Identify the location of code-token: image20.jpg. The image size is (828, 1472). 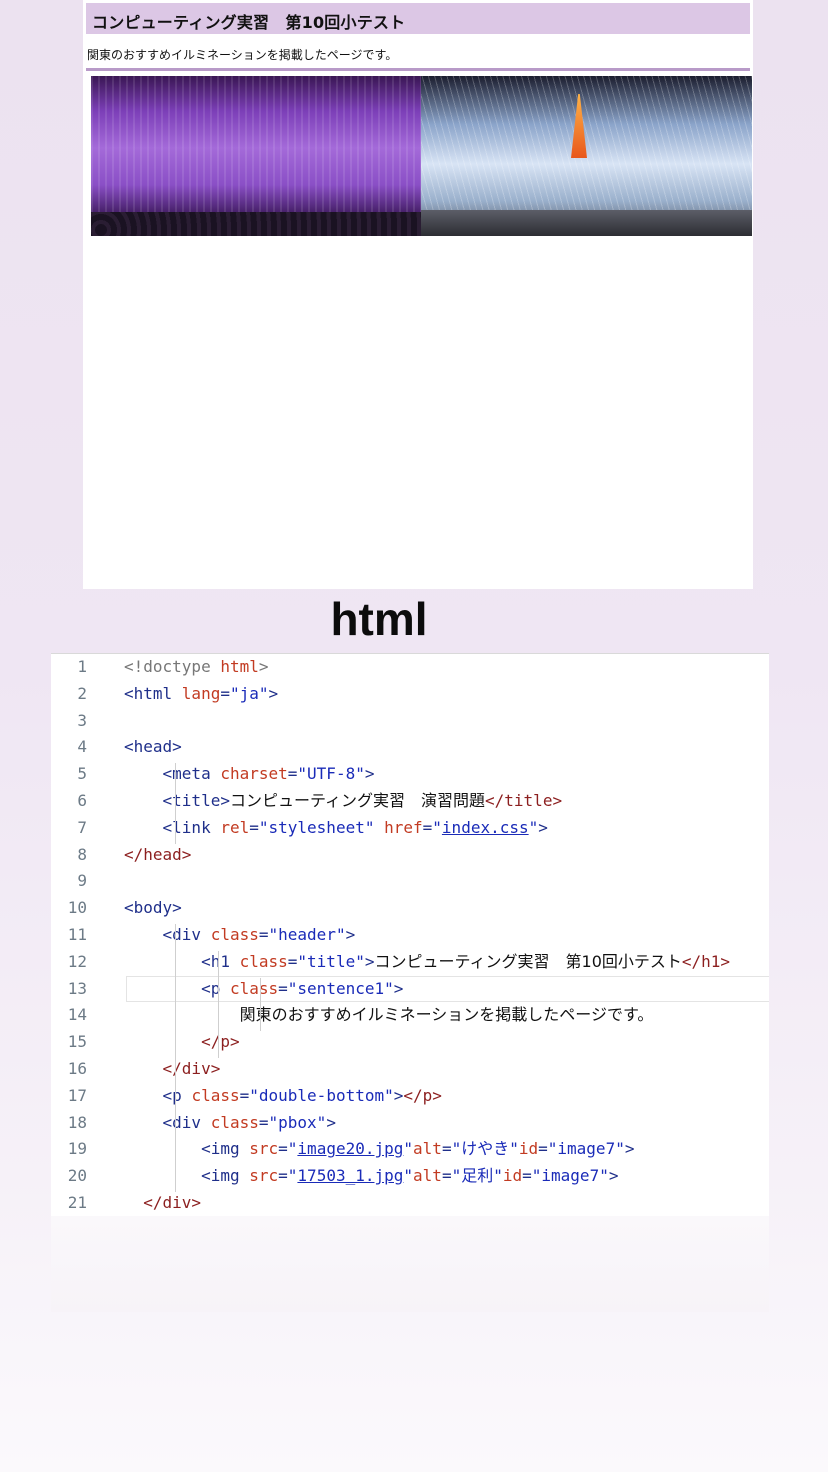
(350, 1149).